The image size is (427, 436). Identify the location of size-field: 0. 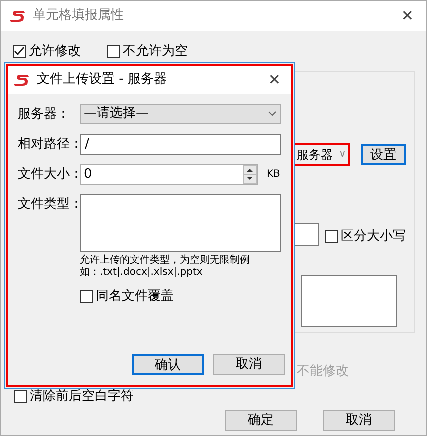
(169, 174).